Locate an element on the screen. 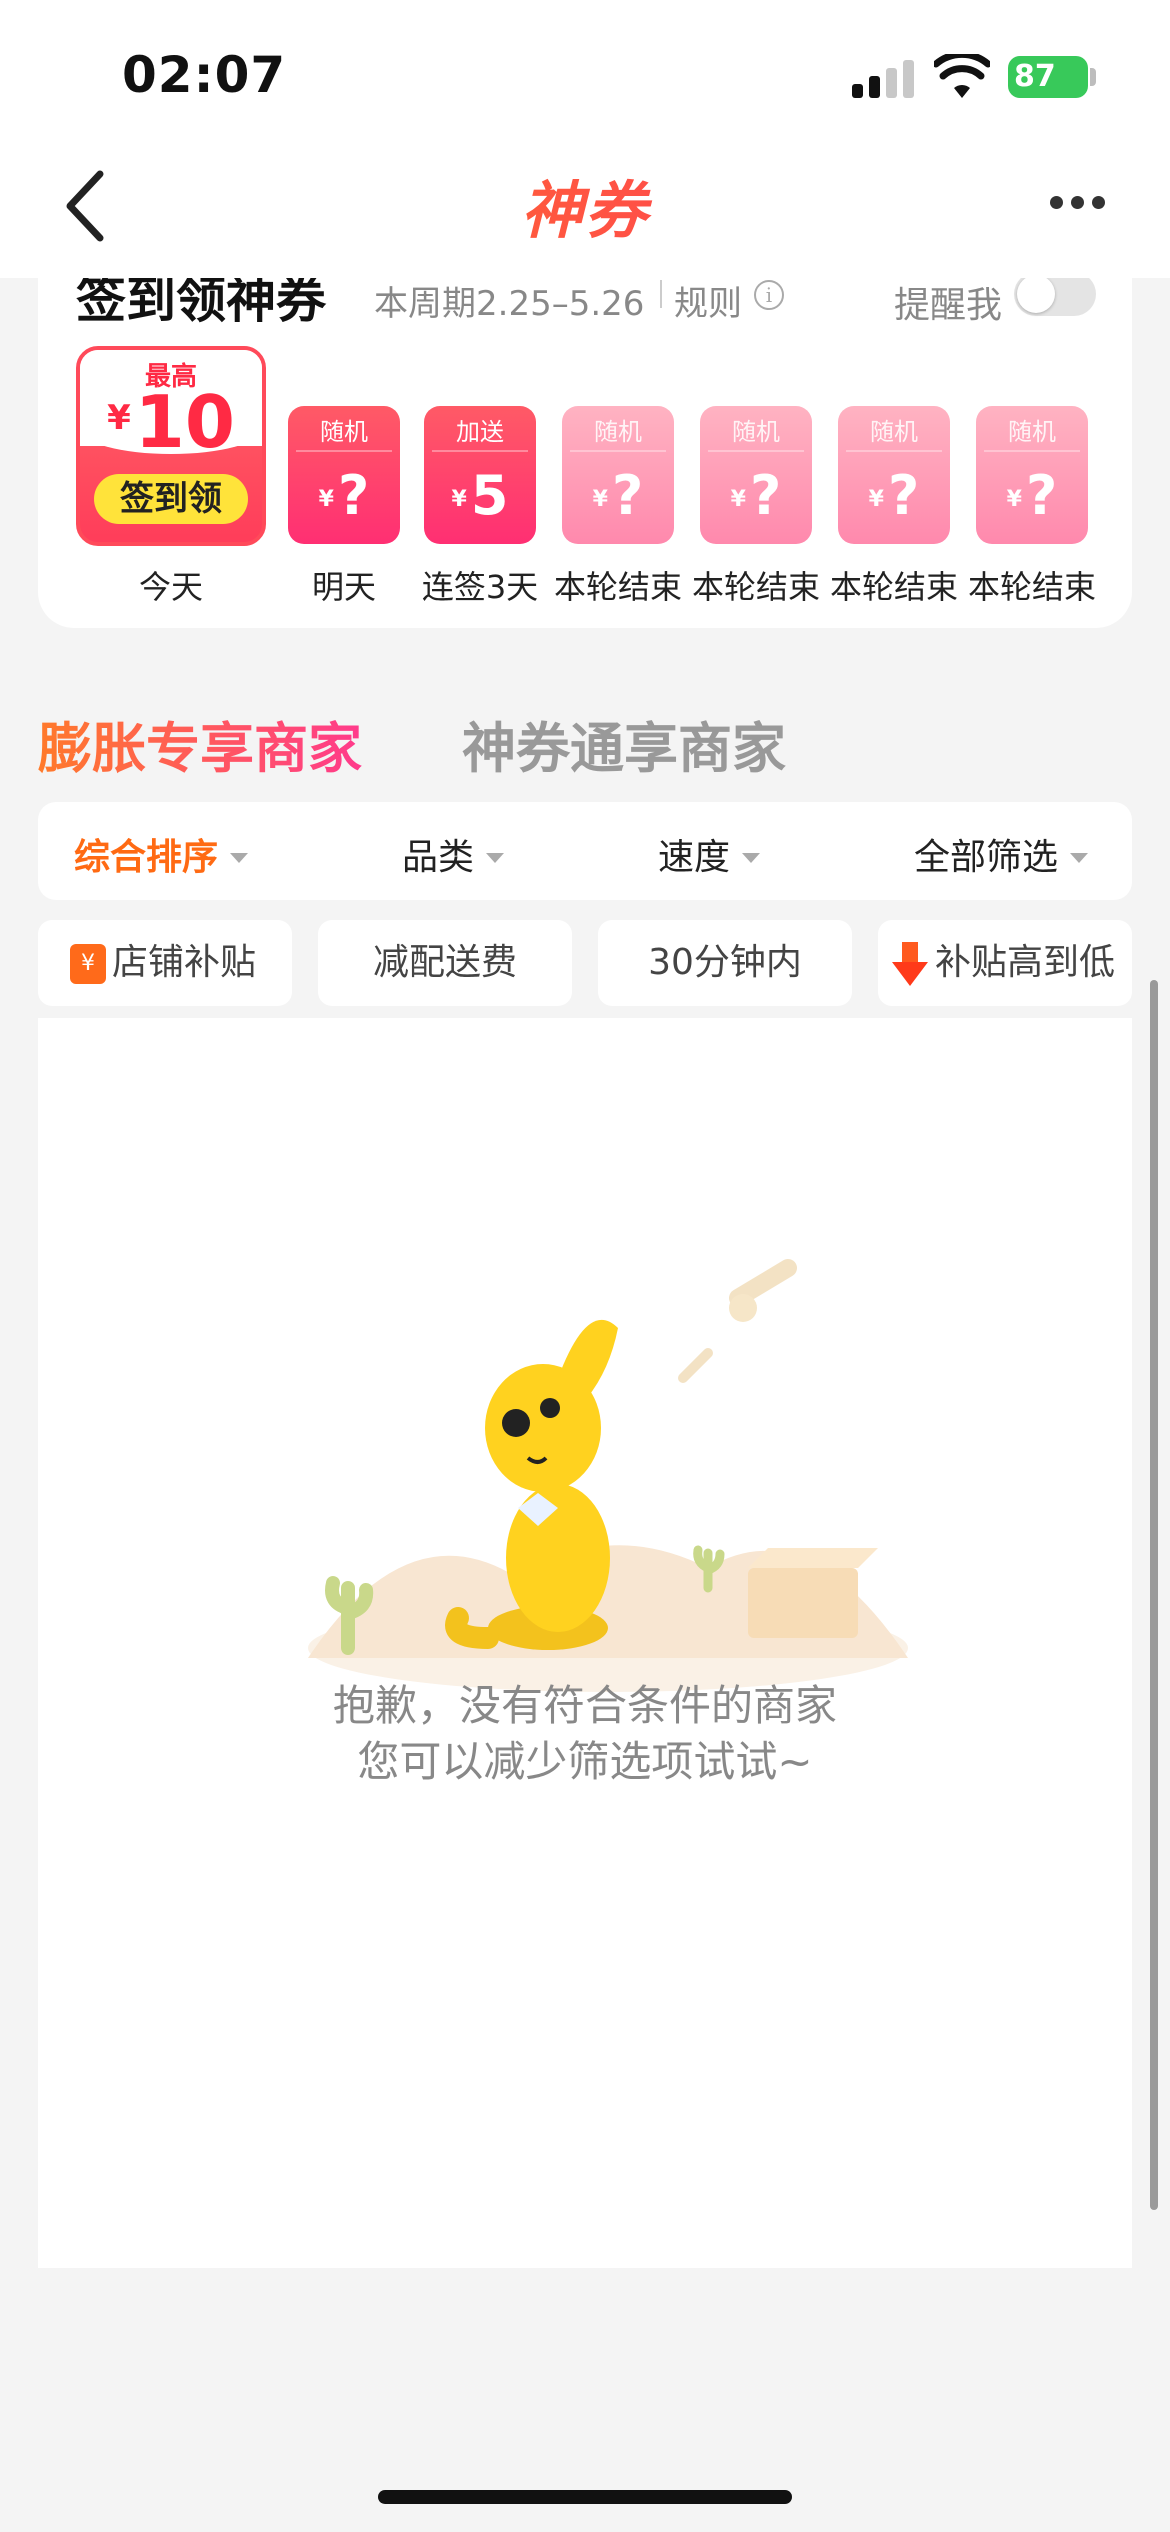 This screenshot has height=2532, width=1170. filter-sort: 综合排序 is located at coordinates (161, 854).